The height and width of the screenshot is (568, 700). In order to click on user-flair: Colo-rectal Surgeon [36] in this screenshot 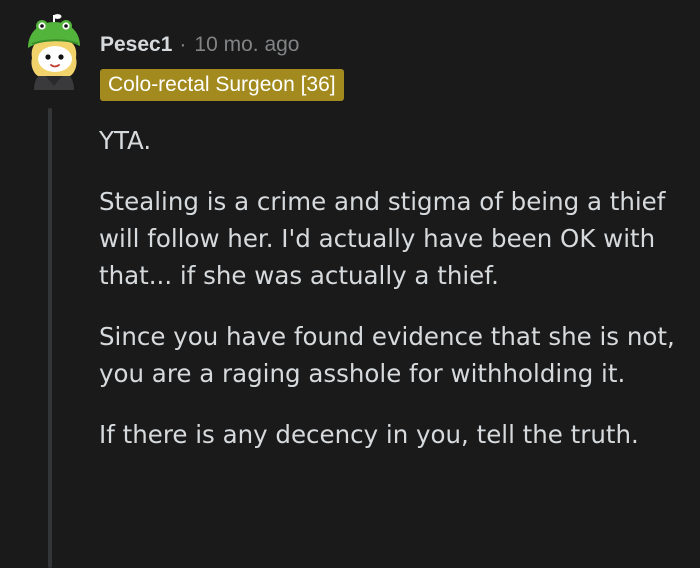, I will do `click(222, 85)`.